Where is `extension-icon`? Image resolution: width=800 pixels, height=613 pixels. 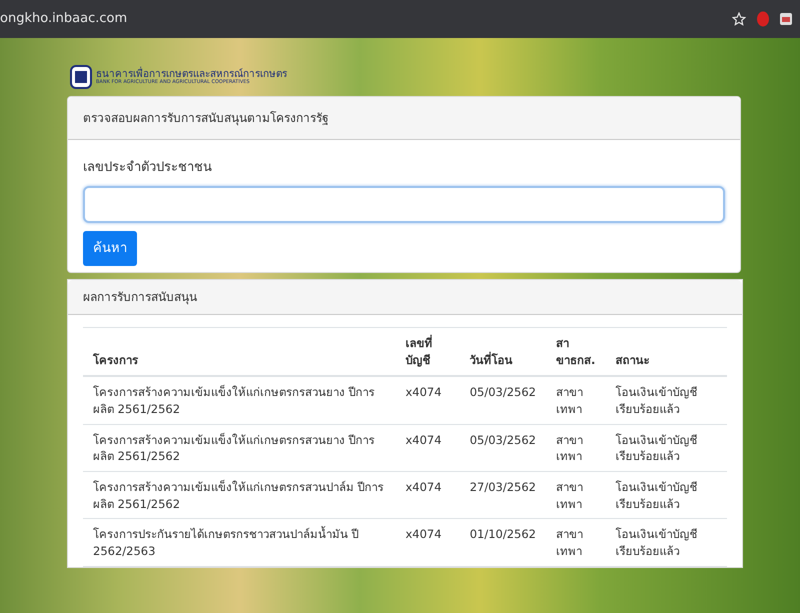 extension-icon is located at coordinates (786, 19).